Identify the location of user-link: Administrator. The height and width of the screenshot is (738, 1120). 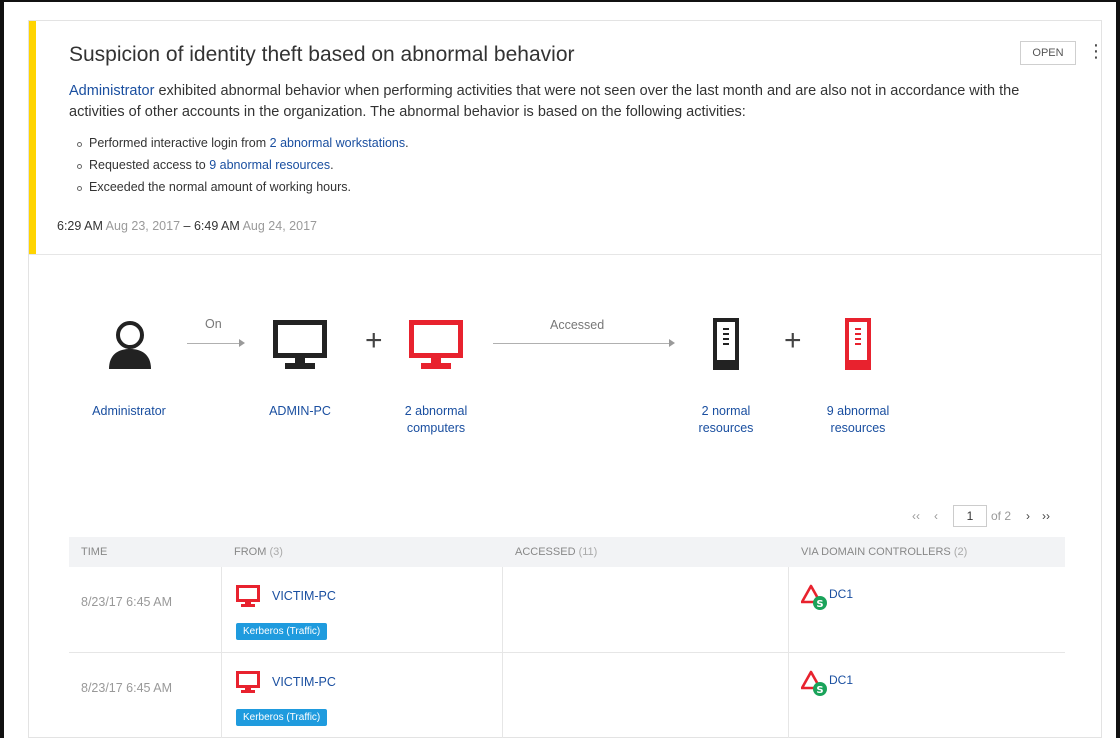
(111, 91).